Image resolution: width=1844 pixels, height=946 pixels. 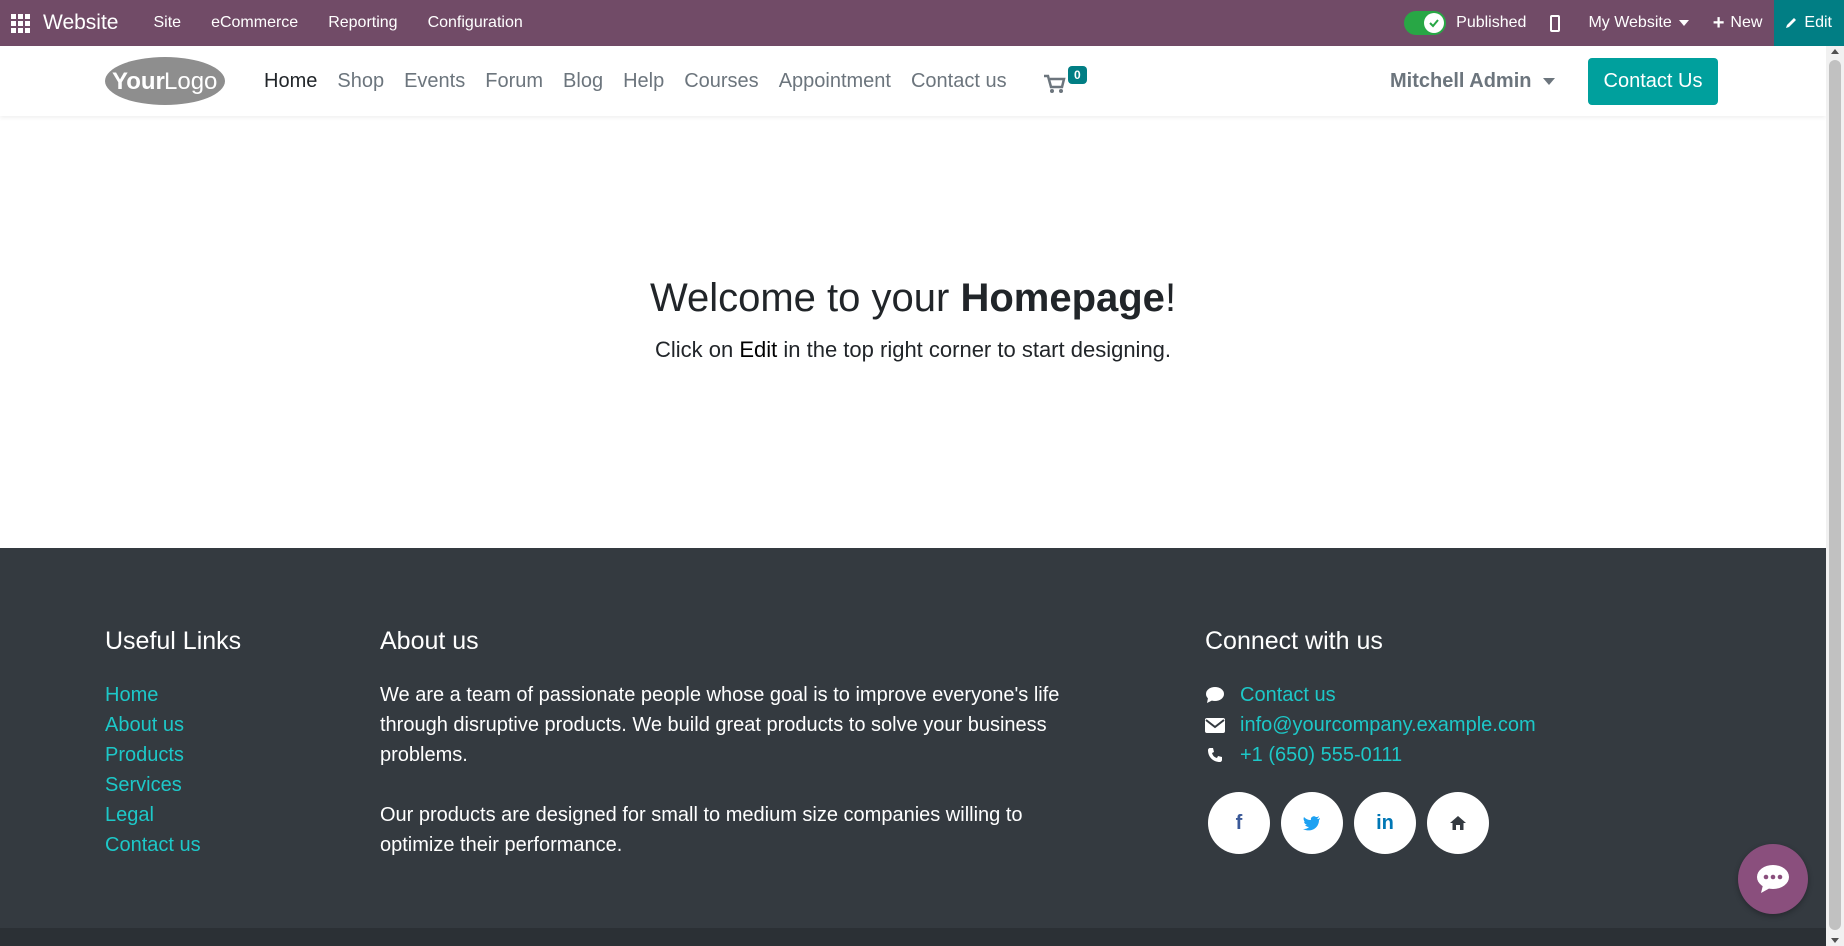 What do you see at coordinates (1630, 22) in the screenshot?
I see `website-selector-label: My Website` at bounding box center [1630, 22].